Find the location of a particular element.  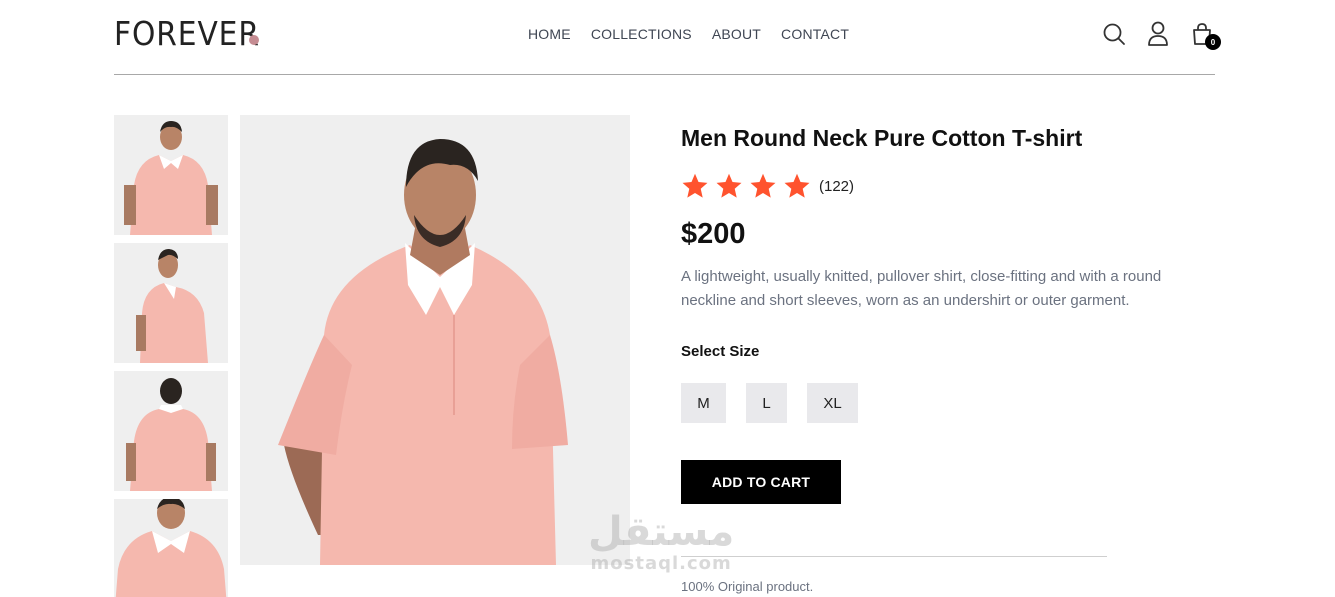

brand-logo: FOREVER is located at coordinates (187, 33).